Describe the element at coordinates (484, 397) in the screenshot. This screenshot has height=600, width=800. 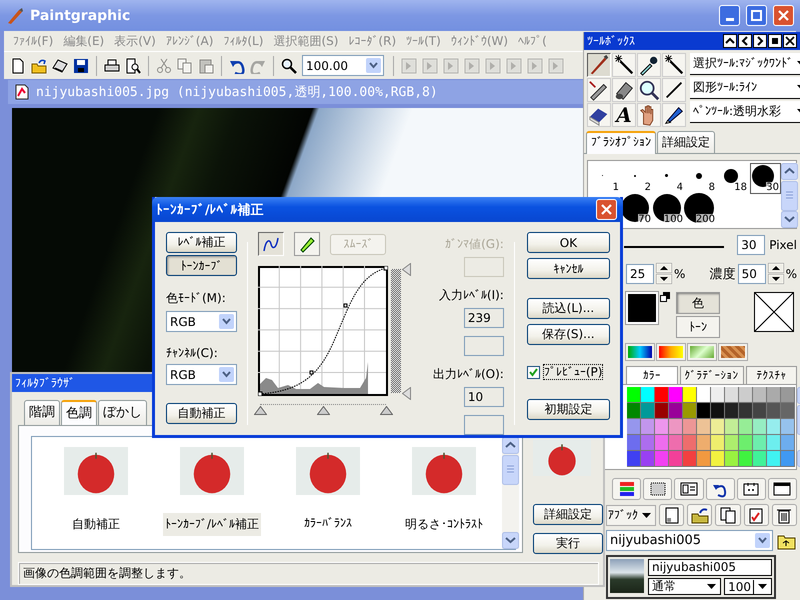
I see `output-level-field: 10` at that location.